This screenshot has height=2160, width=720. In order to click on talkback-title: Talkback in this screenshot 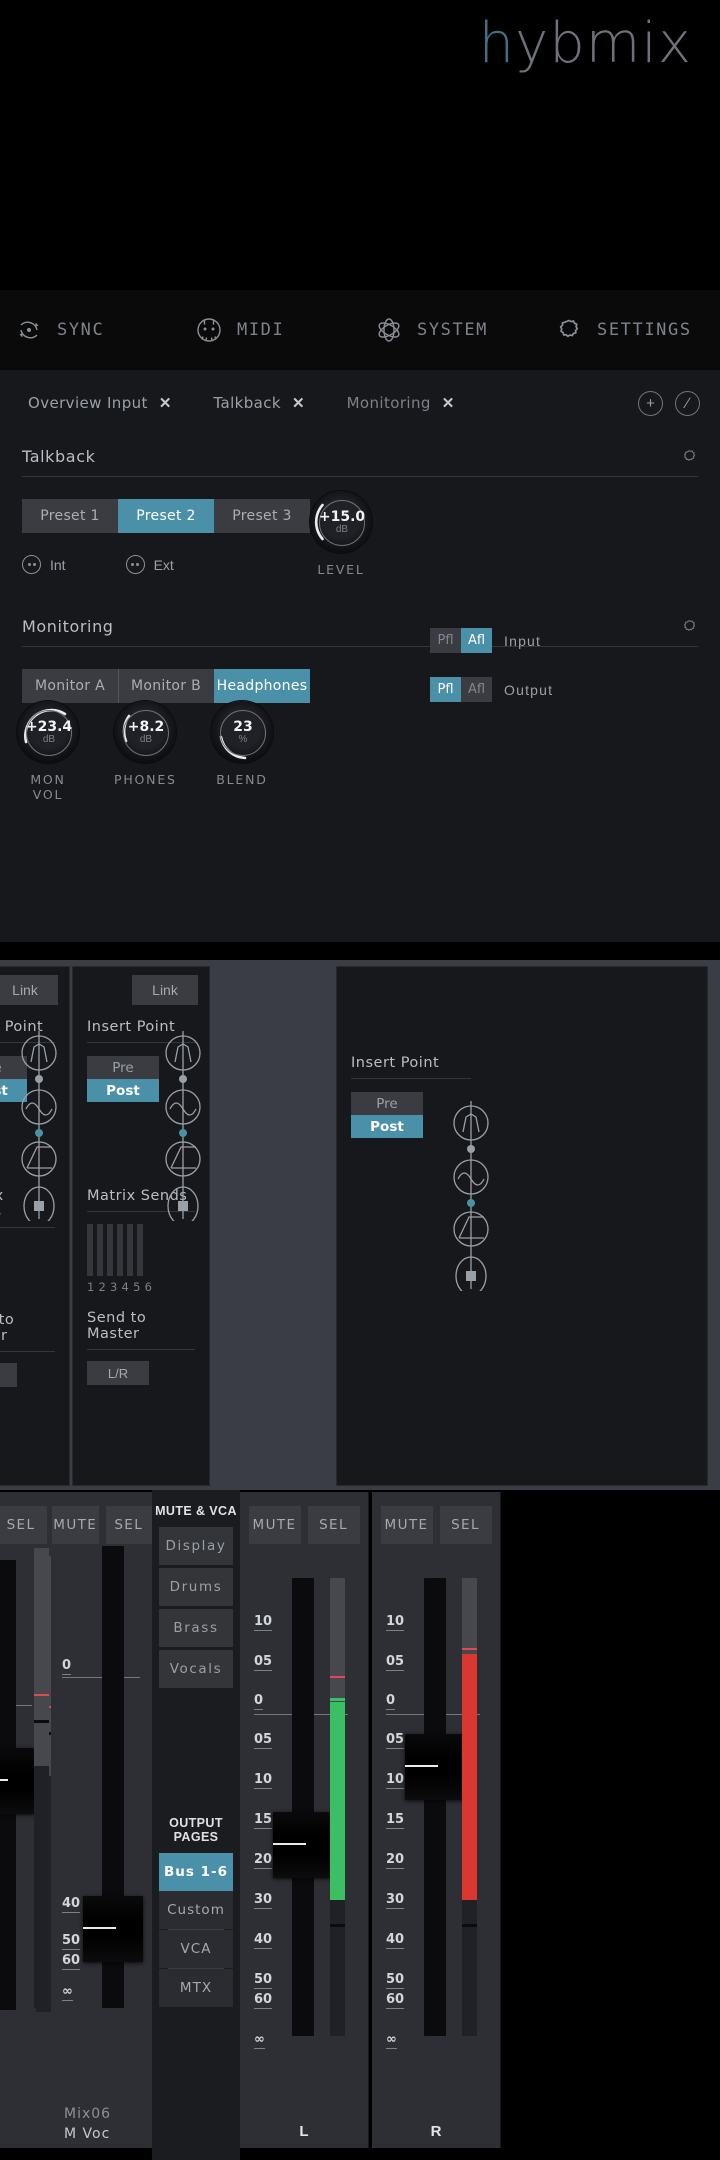, I will do `click(59, 456)`.